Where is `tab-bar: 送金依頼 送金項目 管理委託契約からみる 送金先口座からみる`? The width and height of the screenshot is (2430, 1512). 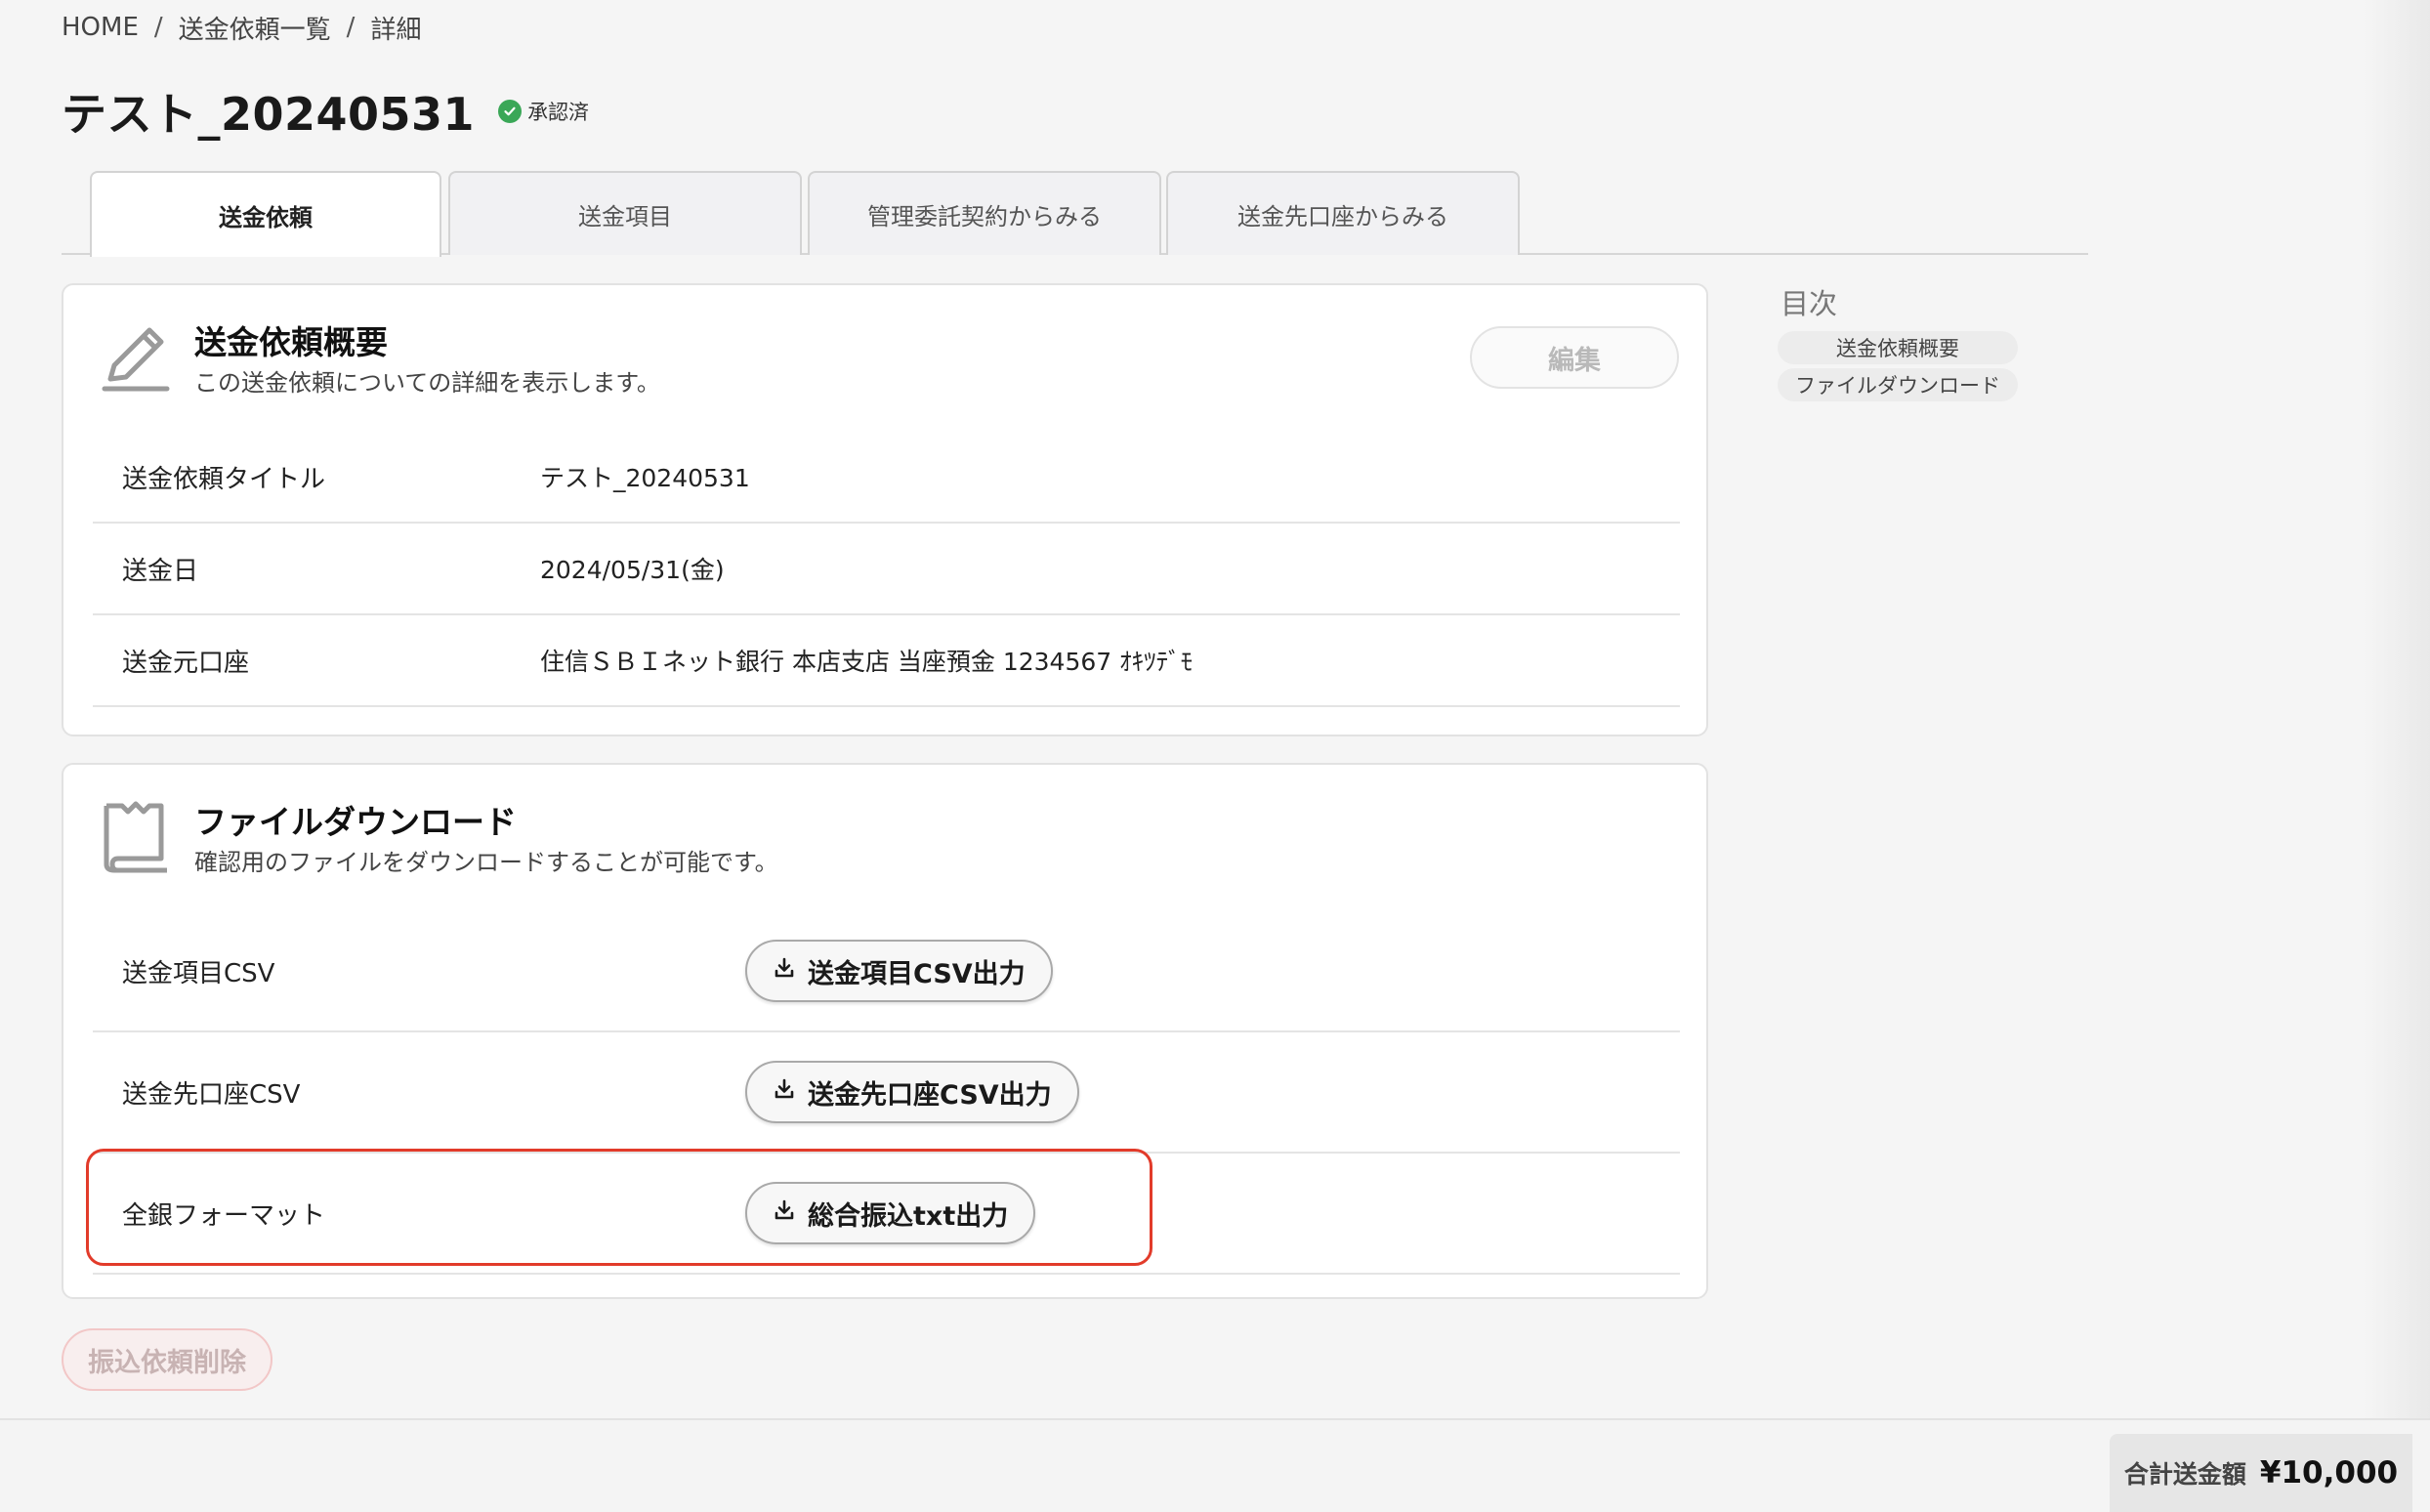 tab-bar: 送金依頼 送金項目 管理委託契約からみる 送金先口座からみる is located at coordinates (1075, 214).